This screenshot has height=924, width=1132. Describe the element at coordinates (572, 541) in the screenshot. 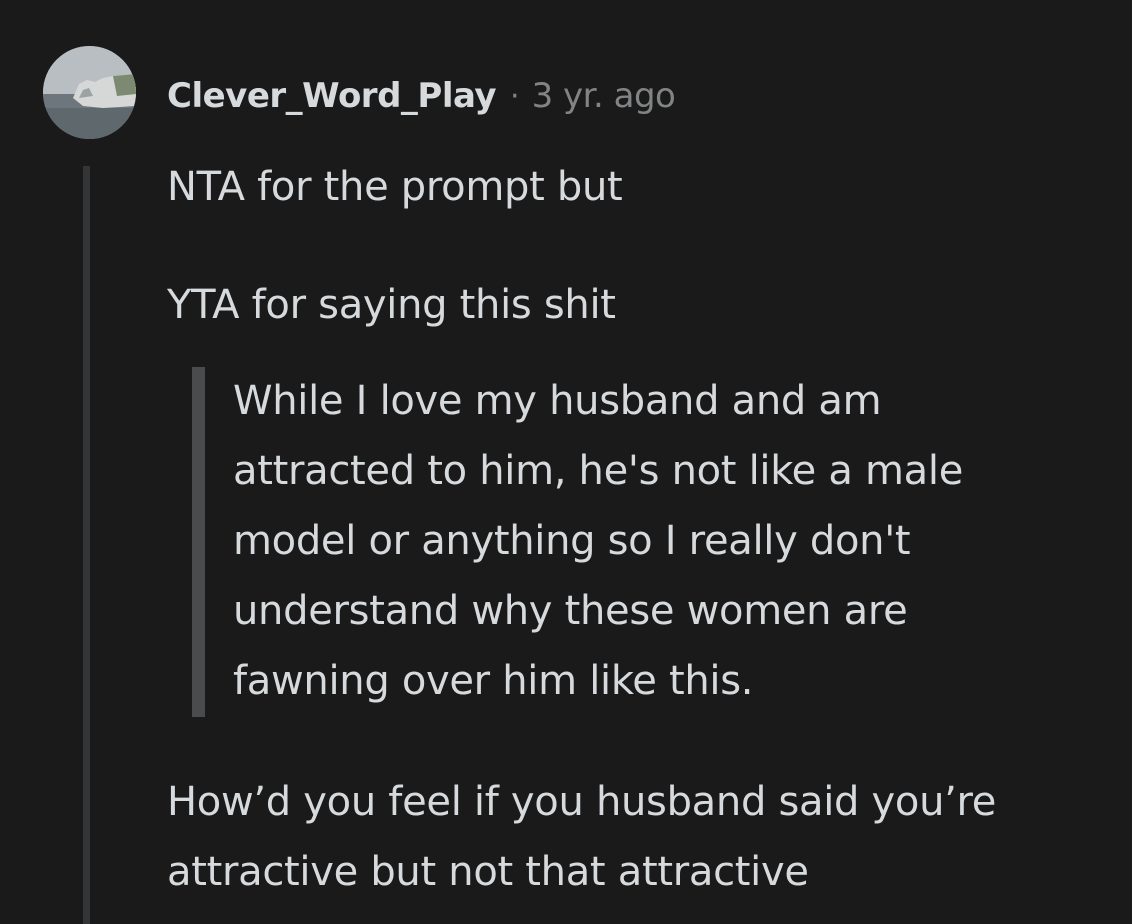

I see `blockquote-line: model or anything so I really don't` at that location.